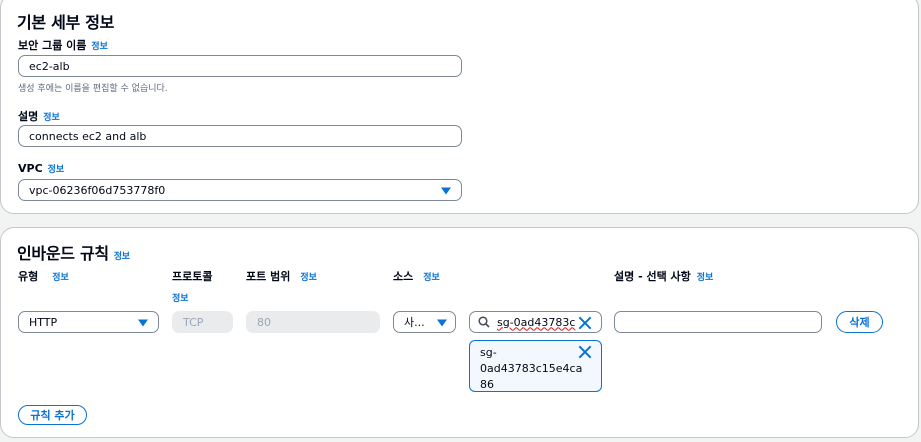 The image size is (921, 442). Describe the element at coordinates (51, 118) in the screenshot. I see `description-info-link: 정보` at that location.